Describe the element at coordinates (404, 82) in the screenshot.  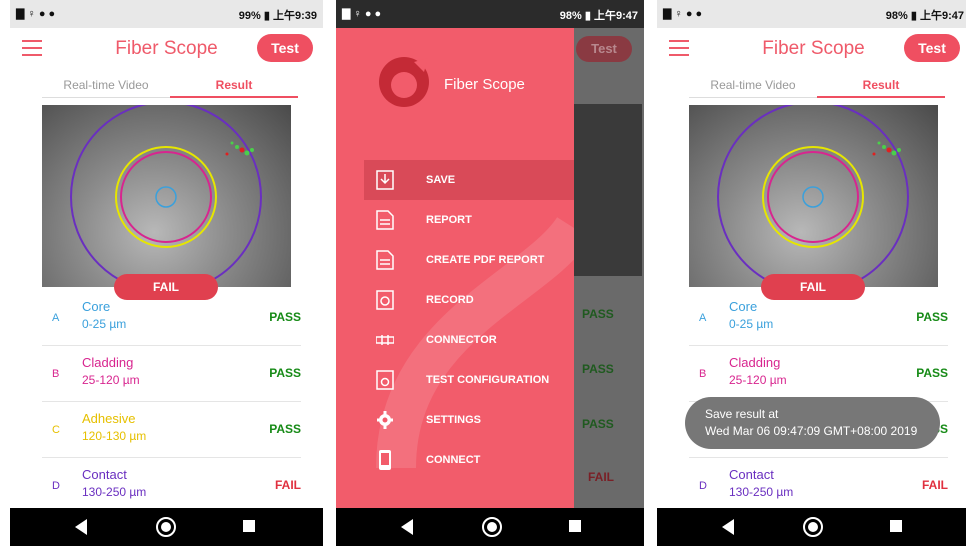
I see `app-logo-icon` at that location.